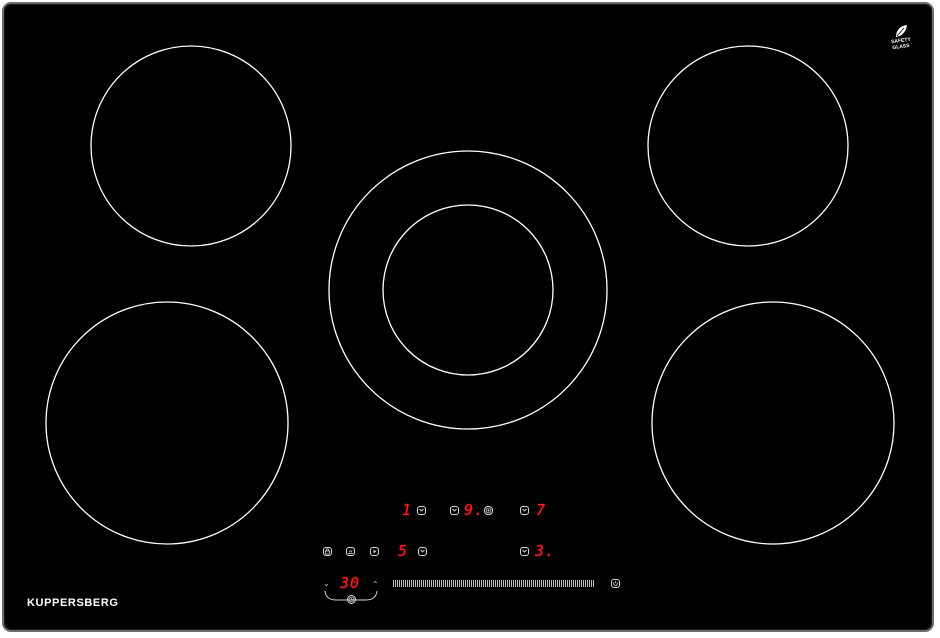 The image size is (940, 638). I want to click on keep-warm-icon, so click(350, 551).